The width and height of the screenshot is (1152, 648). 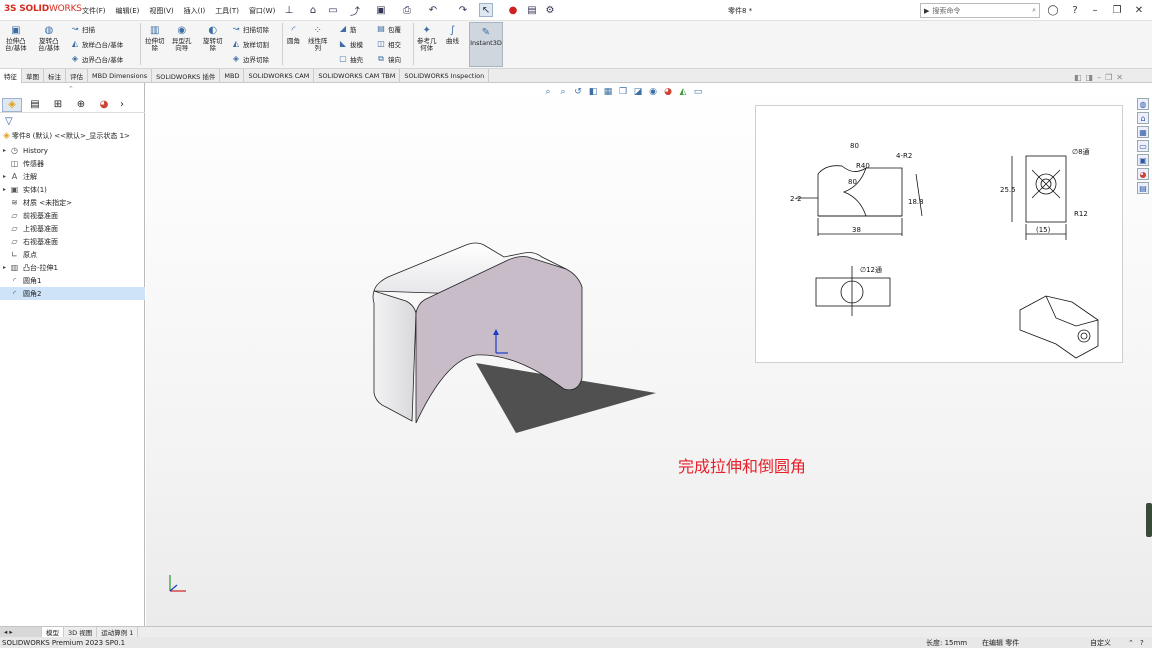 What do you see at coordinates (72, 189) in the screenshot?
I see `tree-item: ▸ ▣ 实体(1)` at bounding box center [72, 189].